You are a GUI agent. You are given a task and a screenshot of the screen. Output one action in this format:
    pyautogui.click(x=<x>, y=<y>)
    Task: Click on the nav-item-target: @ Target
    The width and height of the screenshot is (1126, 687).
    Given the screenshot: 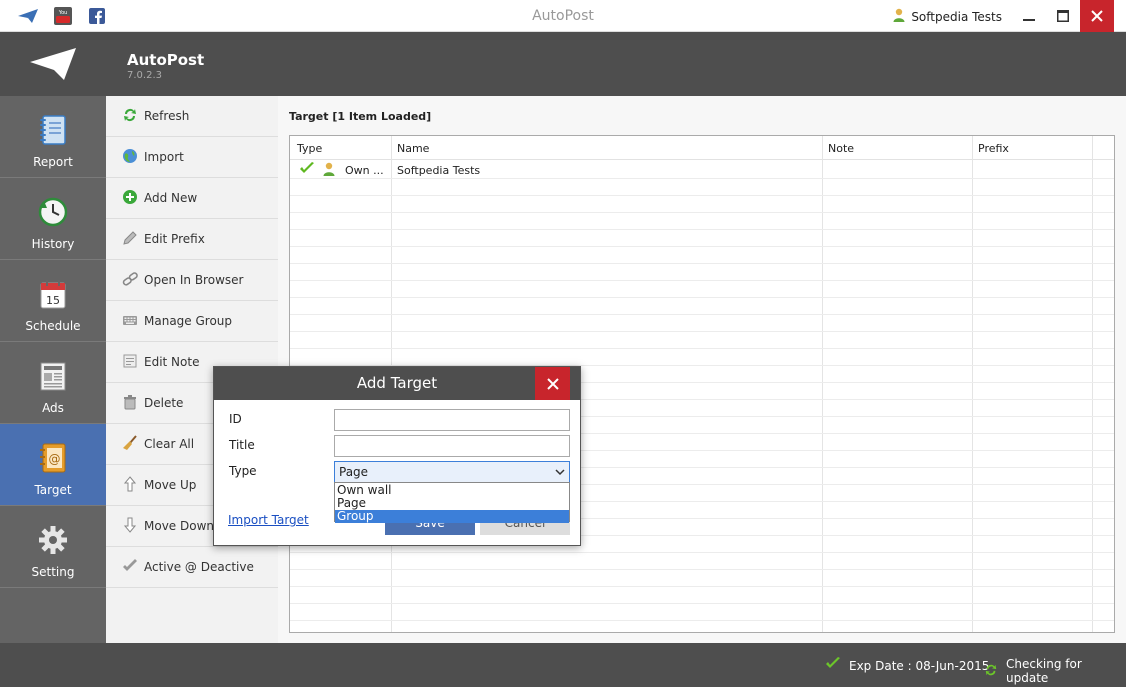 What is the action you would take?
    pyautogui.click(x=53, y=465)
    